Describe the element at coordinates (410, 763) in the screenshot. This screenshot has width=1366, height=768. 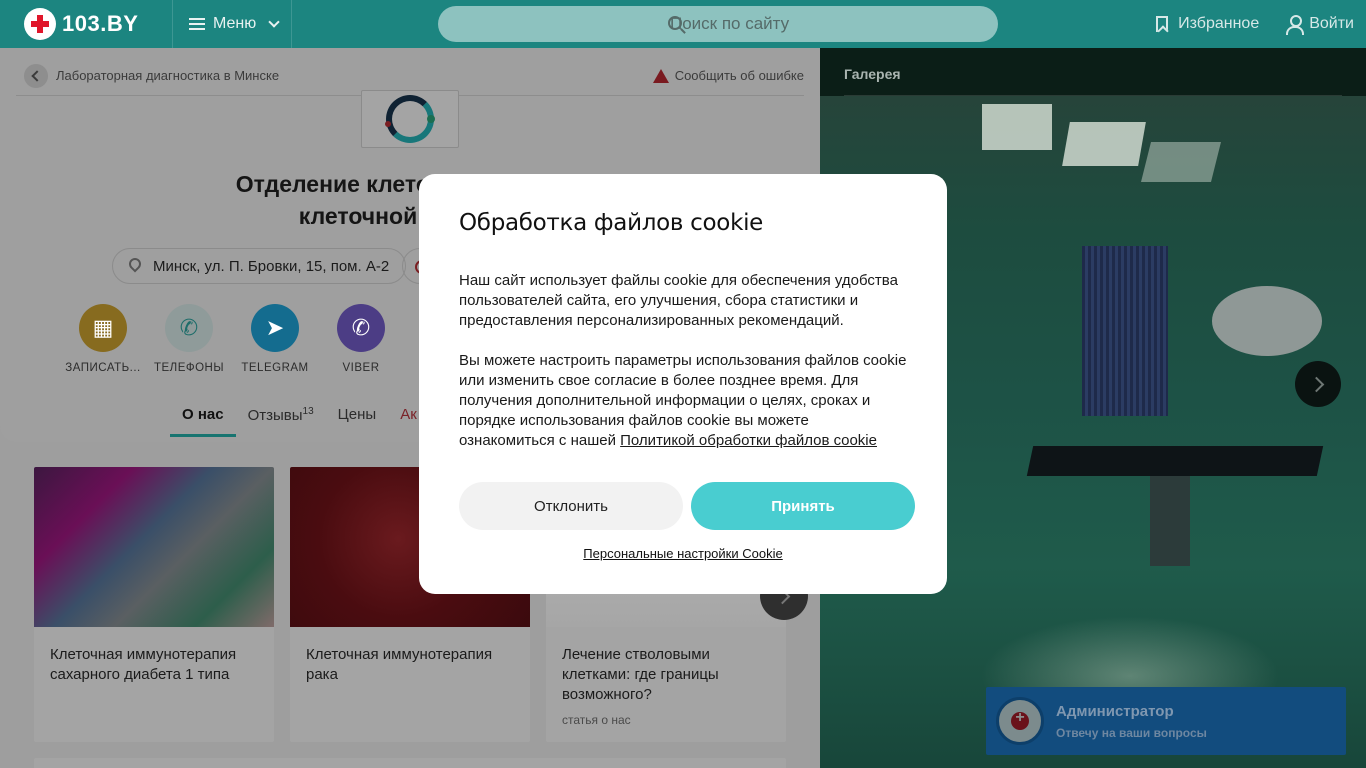
I see `next-section-card` at that location.